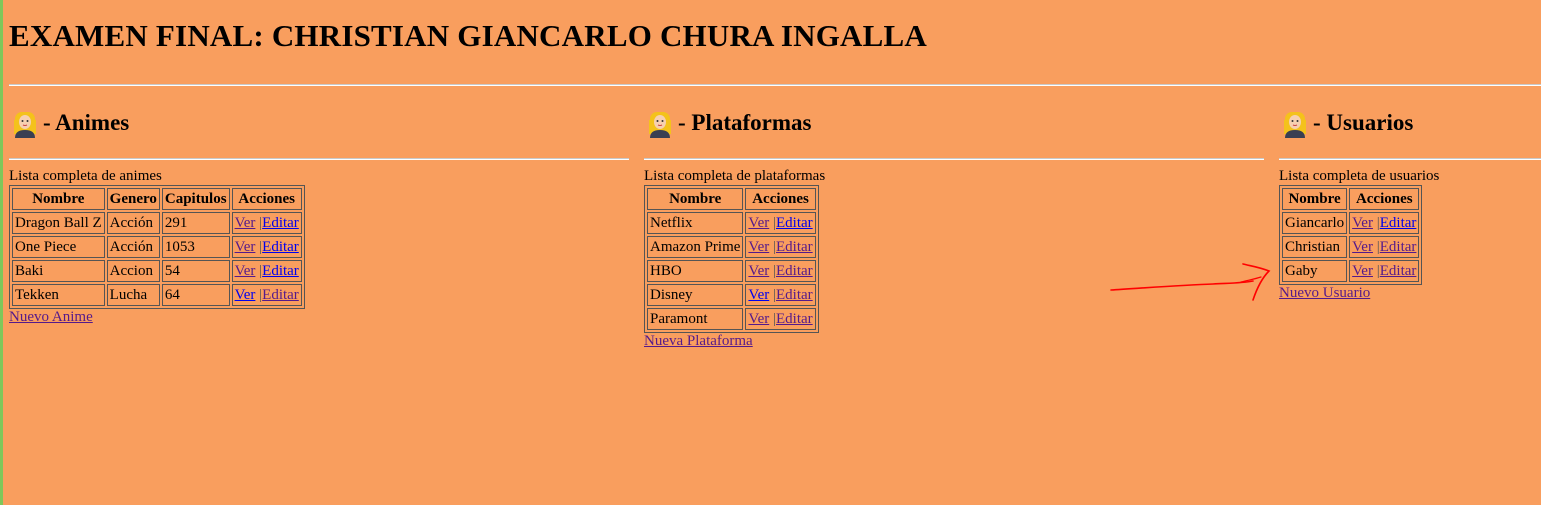  What do you see at coordinates (58, 295) in the screenshot?
I see `anime-nombre: Tekken` at bounding box center [58, 295].